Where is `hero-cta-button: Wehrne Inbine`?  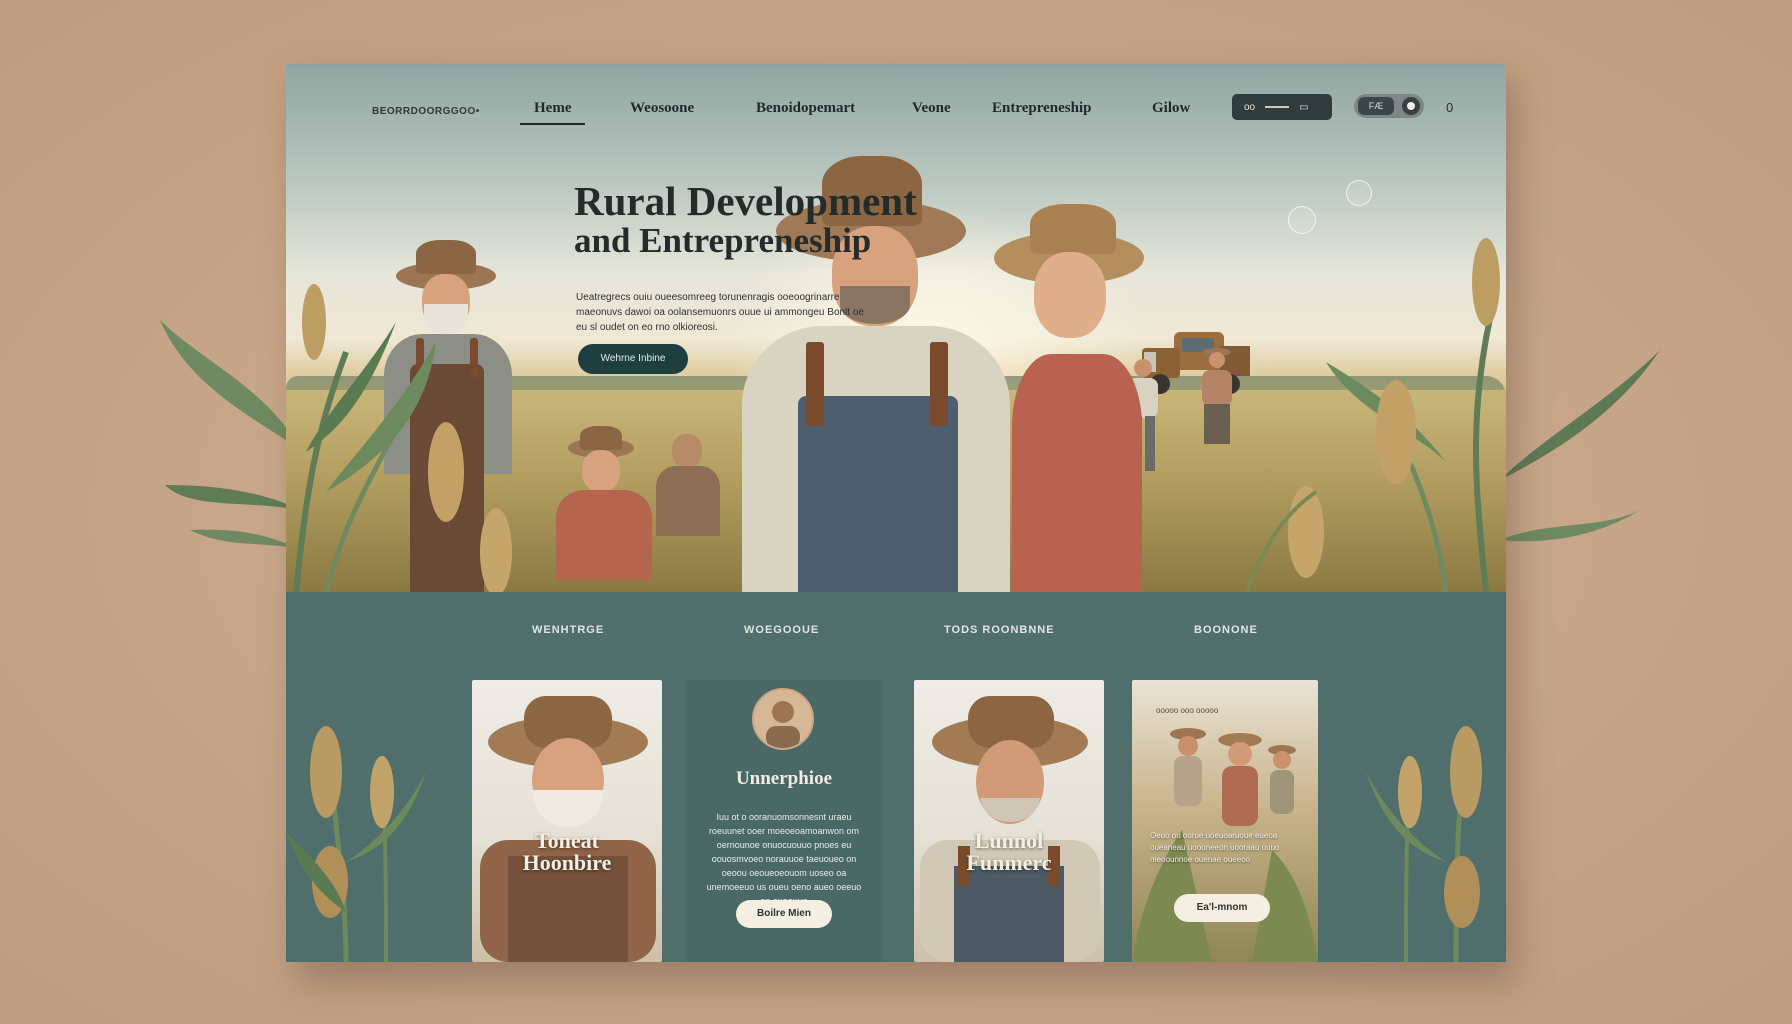
hero-cta-button: Wehrne Inbine is located at coordinates (633, 359).